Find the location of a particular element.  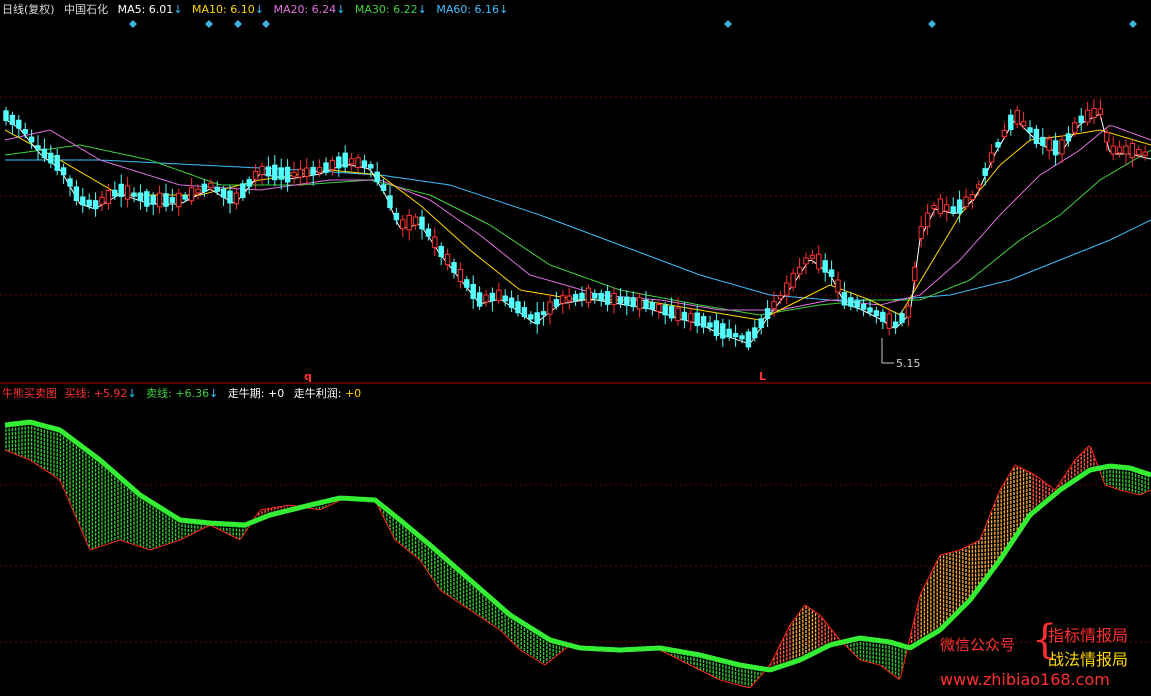

indicator-name: 牛熊买卖图 is located at coordinates (29, 393).